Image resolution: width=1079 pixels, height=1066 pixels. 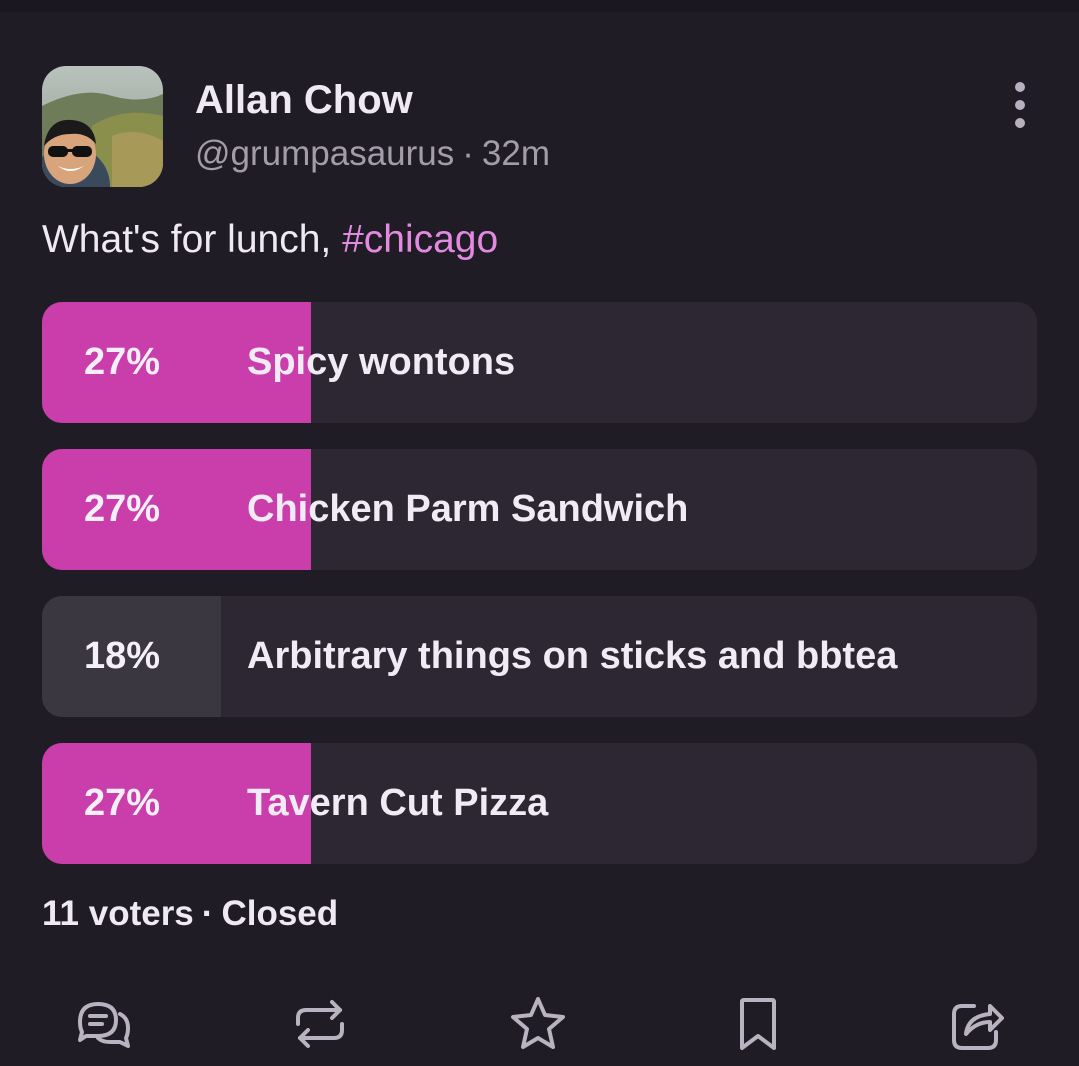 I want to click on timestamp: 32m, so click(x=516, y=153).